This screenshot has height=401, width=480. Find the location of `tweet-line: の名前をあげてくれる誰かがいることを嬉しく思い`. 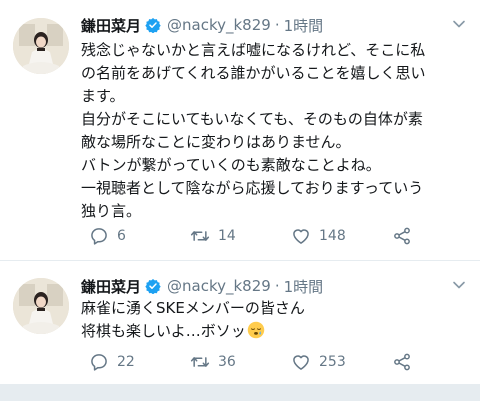

tweet-line: の名前をあげてくれる誰かがいることを嬉しく思い is located at coordinates (253, 73).